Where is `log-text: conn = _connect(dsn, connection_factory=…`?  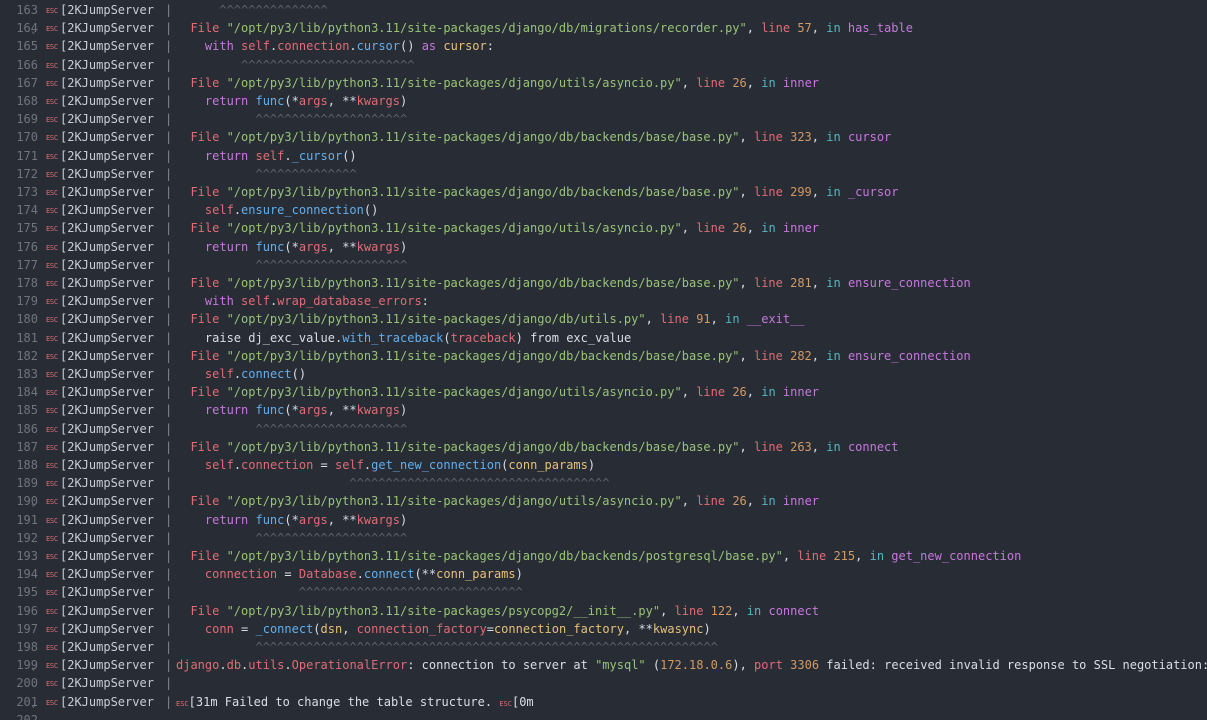 log-text: conn = _connect(dsn, connection_factory=… is located at coordinates (443, 629).